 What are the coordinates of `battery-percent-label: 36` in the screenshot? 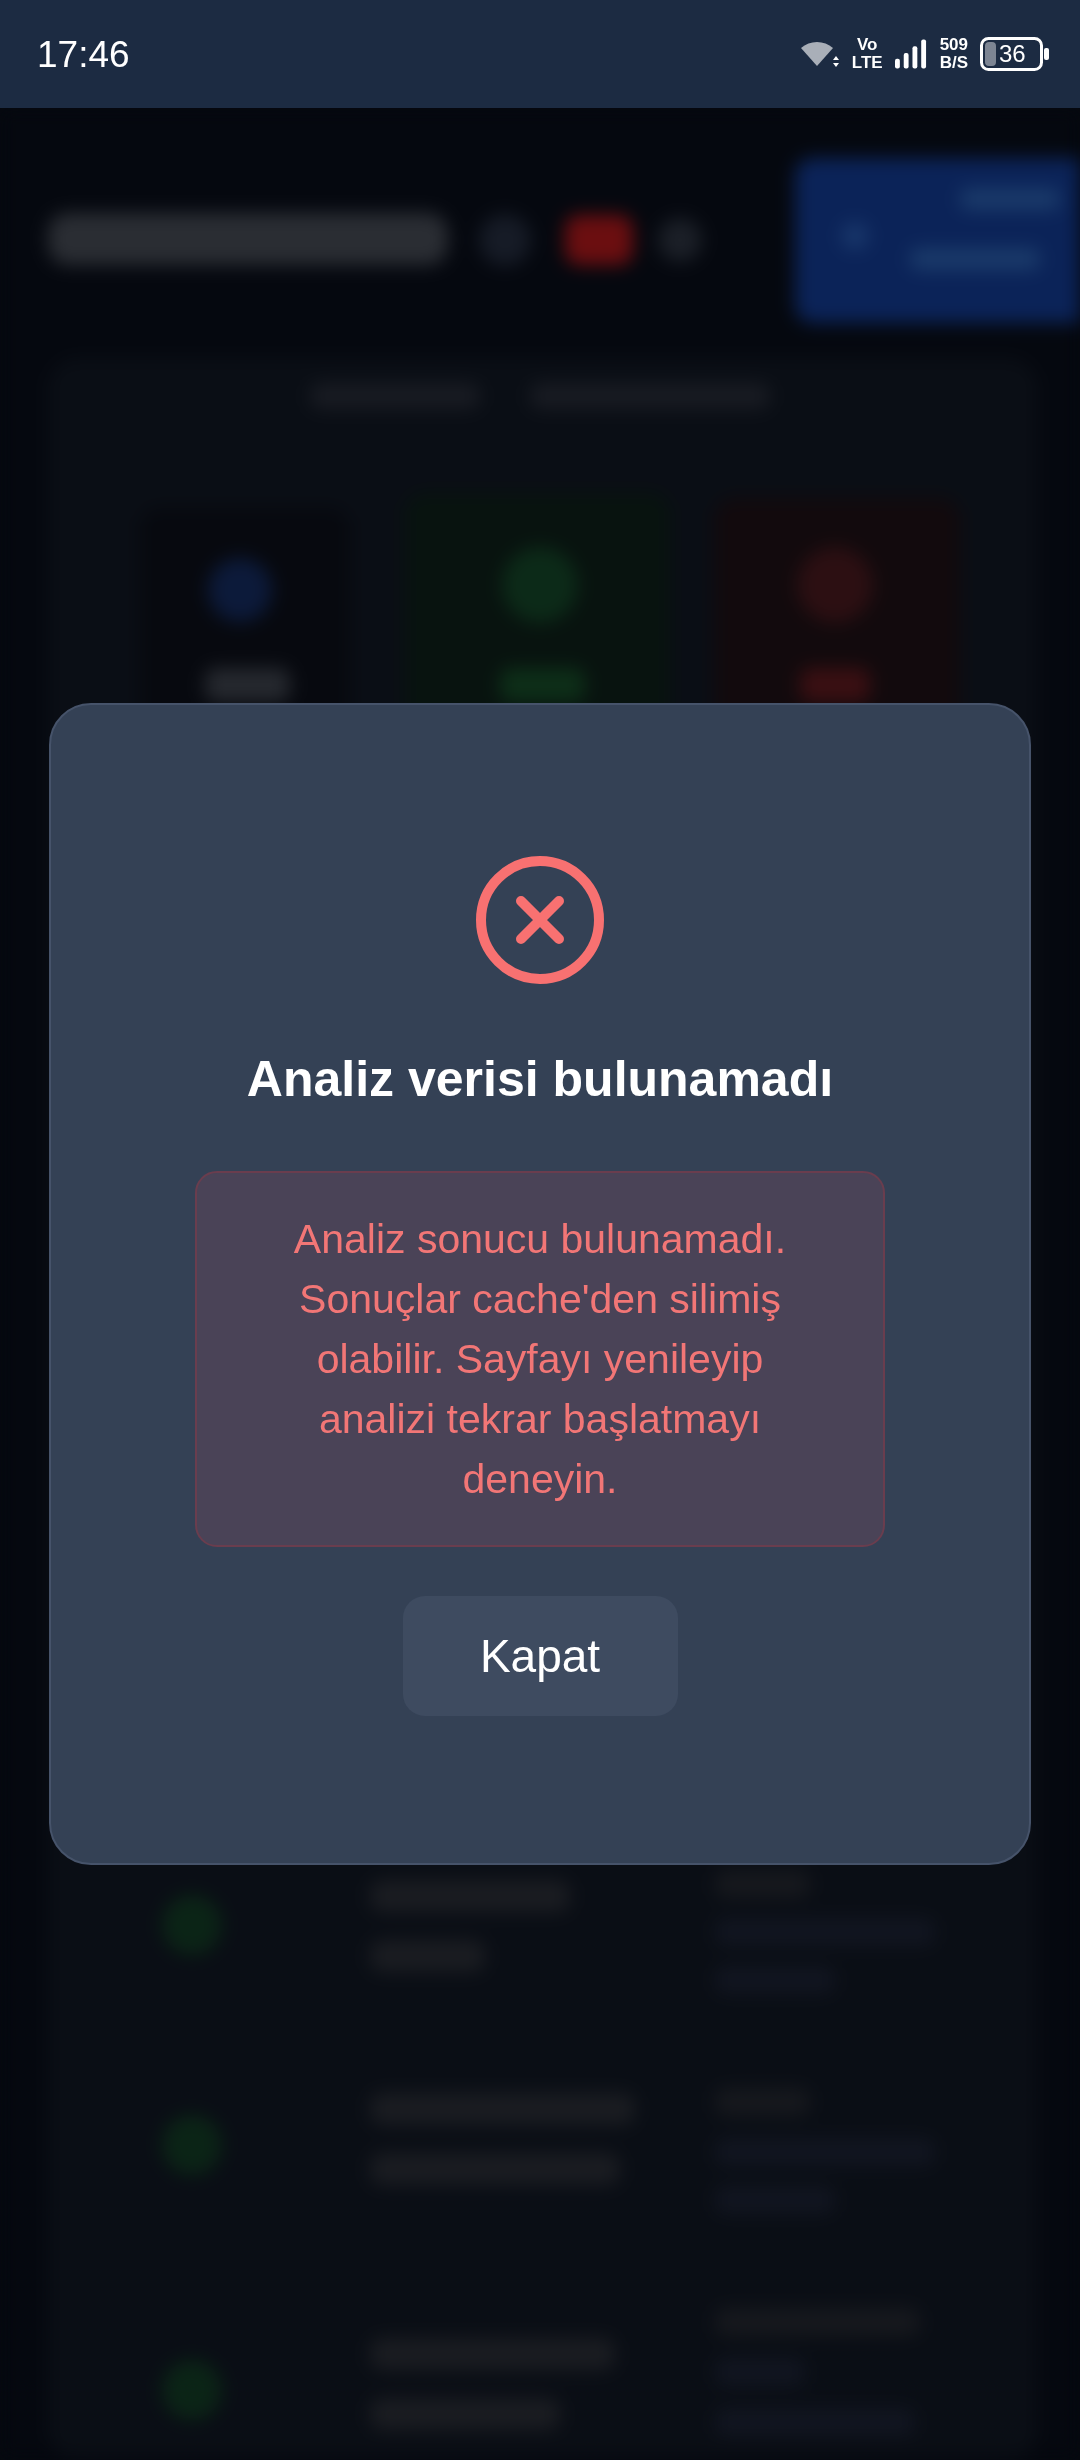 It's located at (1012, 54).